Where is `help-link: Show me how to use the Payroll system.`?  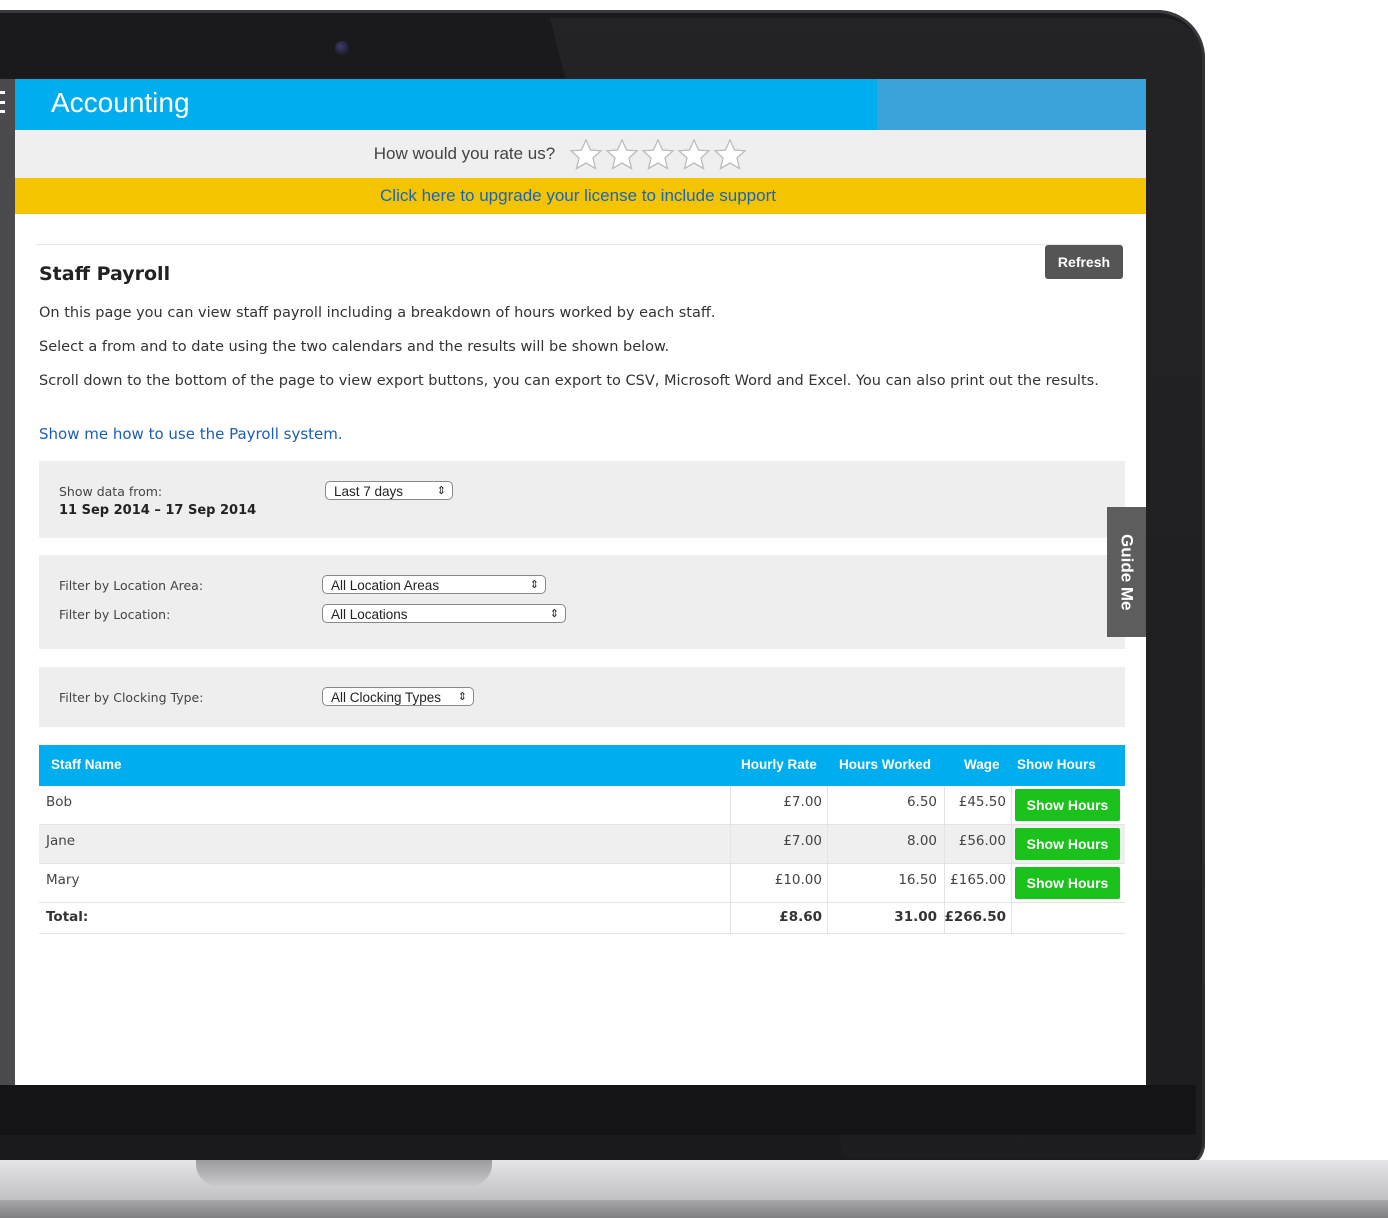 help-link: Show me how to use the Payroll system. is located at coordinates (191, 434).